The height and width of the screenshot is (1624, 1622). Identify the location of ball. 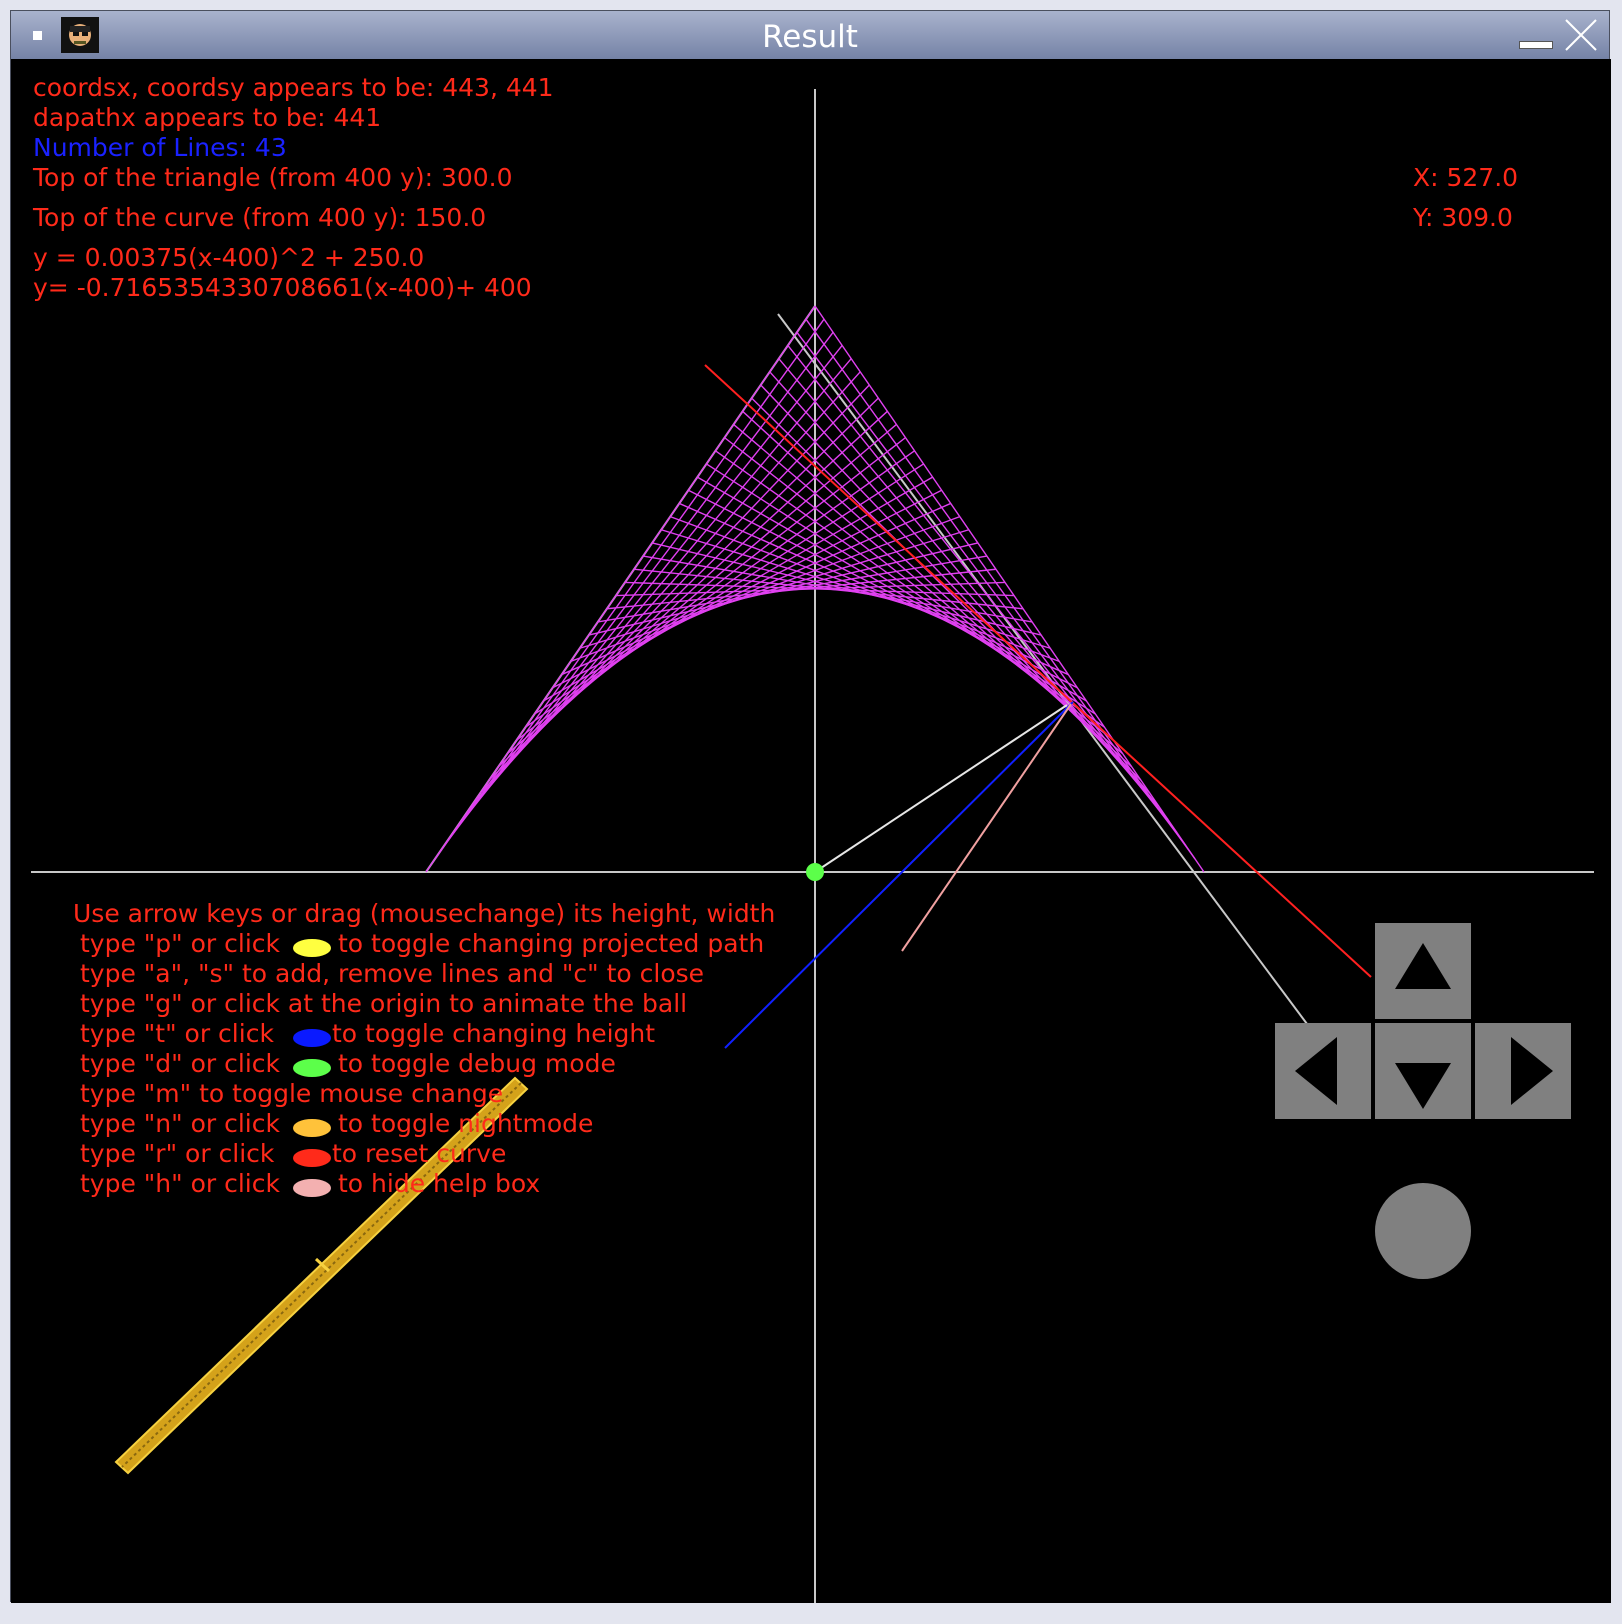
(815, 872).